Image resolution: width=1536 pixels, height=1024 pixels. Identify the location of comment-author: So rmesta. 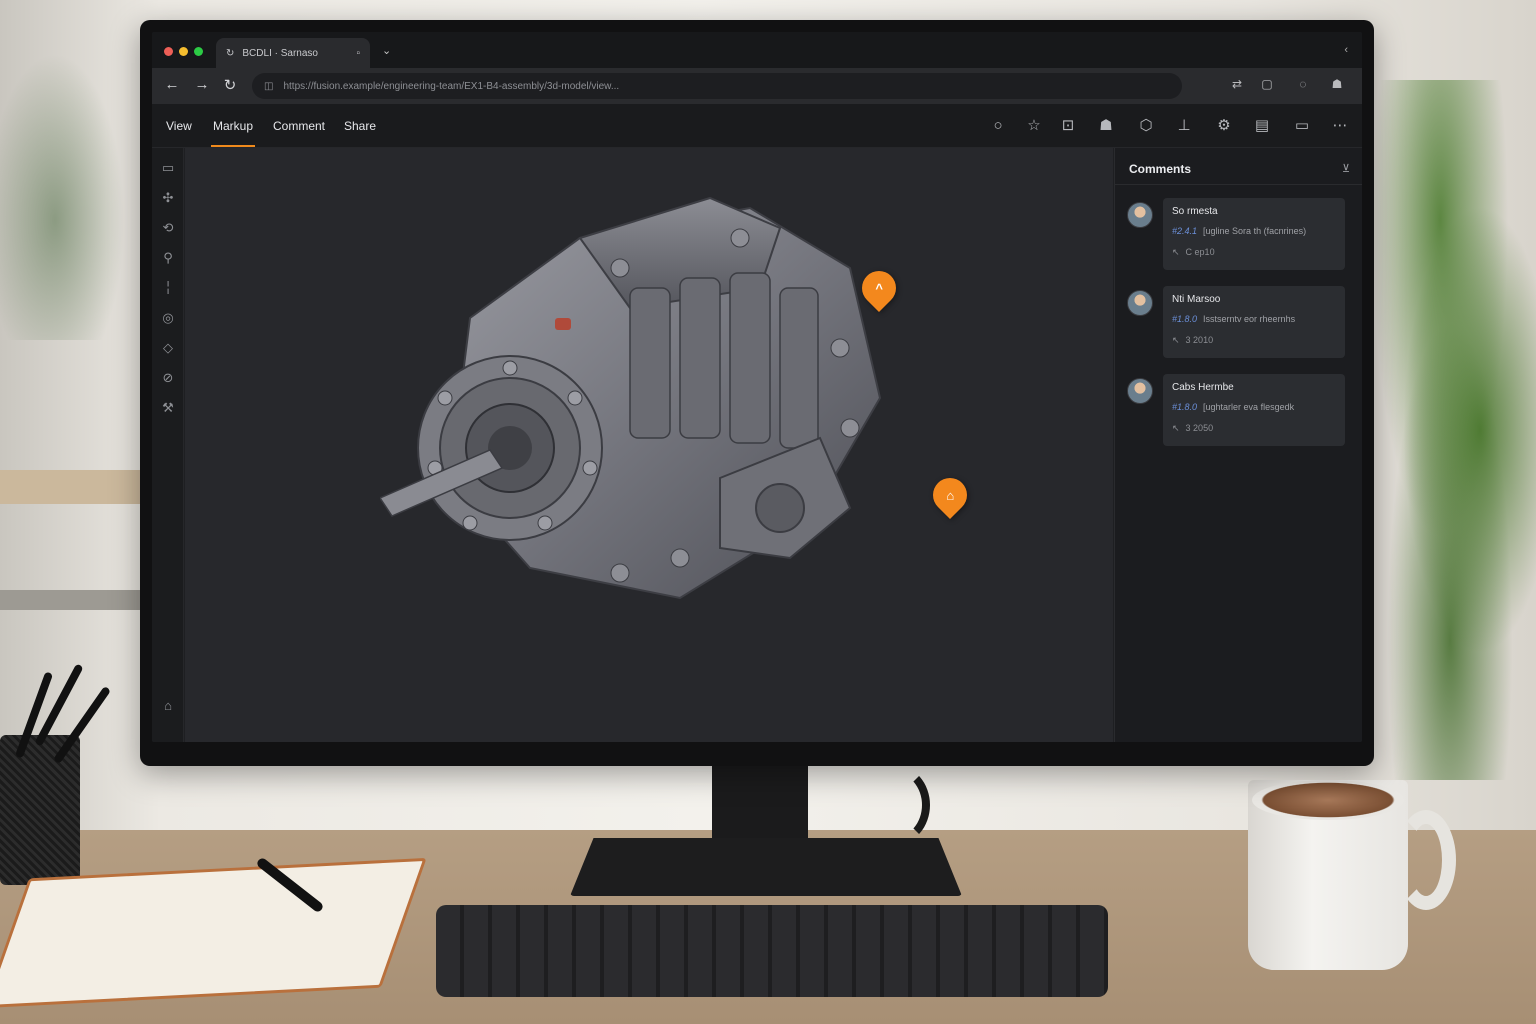
(1195, 211).